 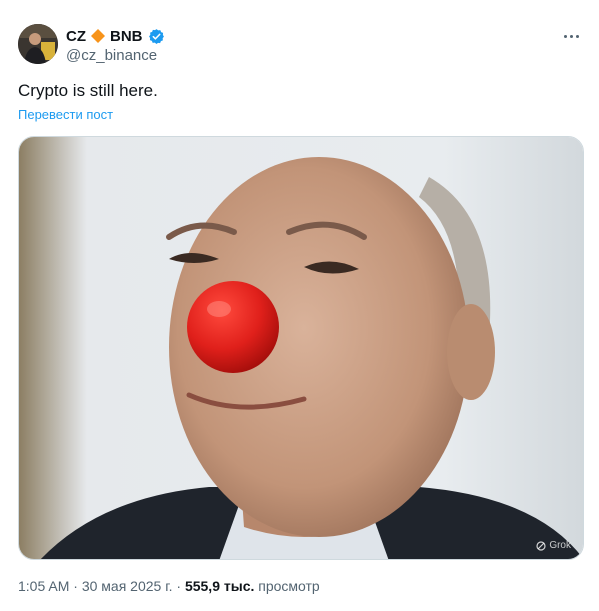 I want to click on tweet-text: Crypto is still here., so click(x=88, y=90).